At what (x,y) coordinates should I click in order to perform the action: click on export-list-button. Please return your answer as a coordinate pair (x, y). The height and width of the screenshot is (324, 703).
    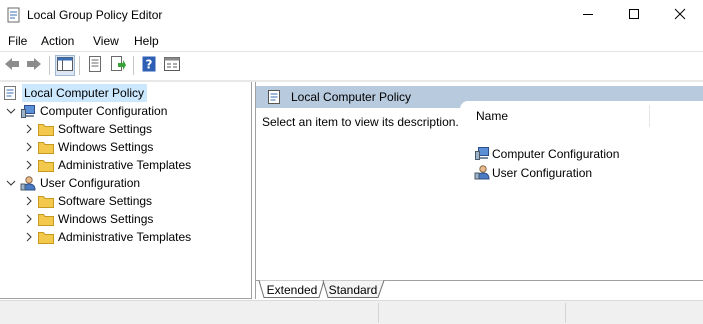
    Looking at the image, I should click on (118, 65).